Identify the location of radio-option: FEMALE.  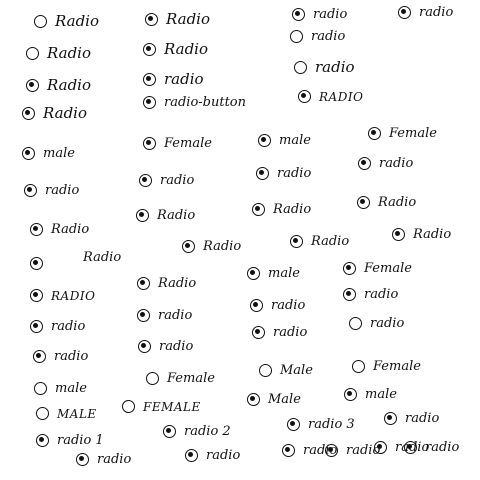
(161, 406).